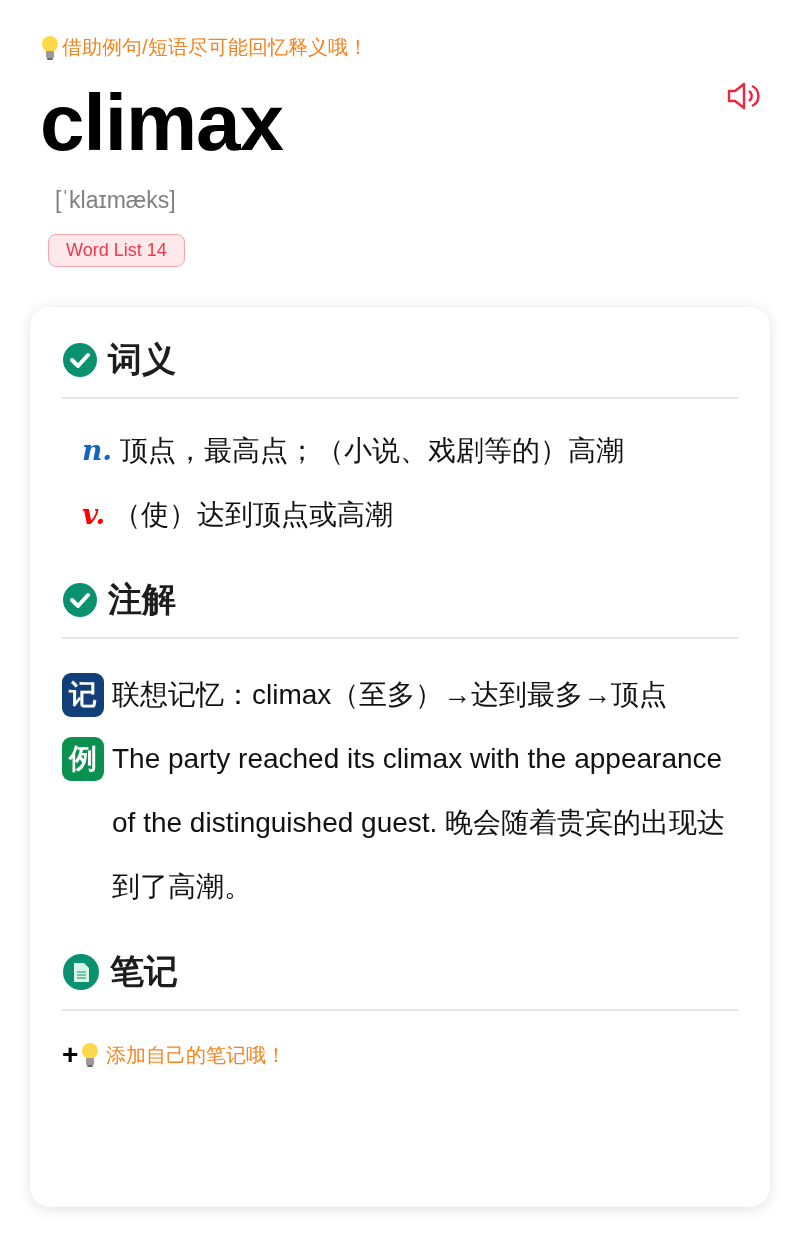 The image size is (786, 1252). I want to click on add-note-hint: 添加自己的笔记哦！, so click(196, 1055).